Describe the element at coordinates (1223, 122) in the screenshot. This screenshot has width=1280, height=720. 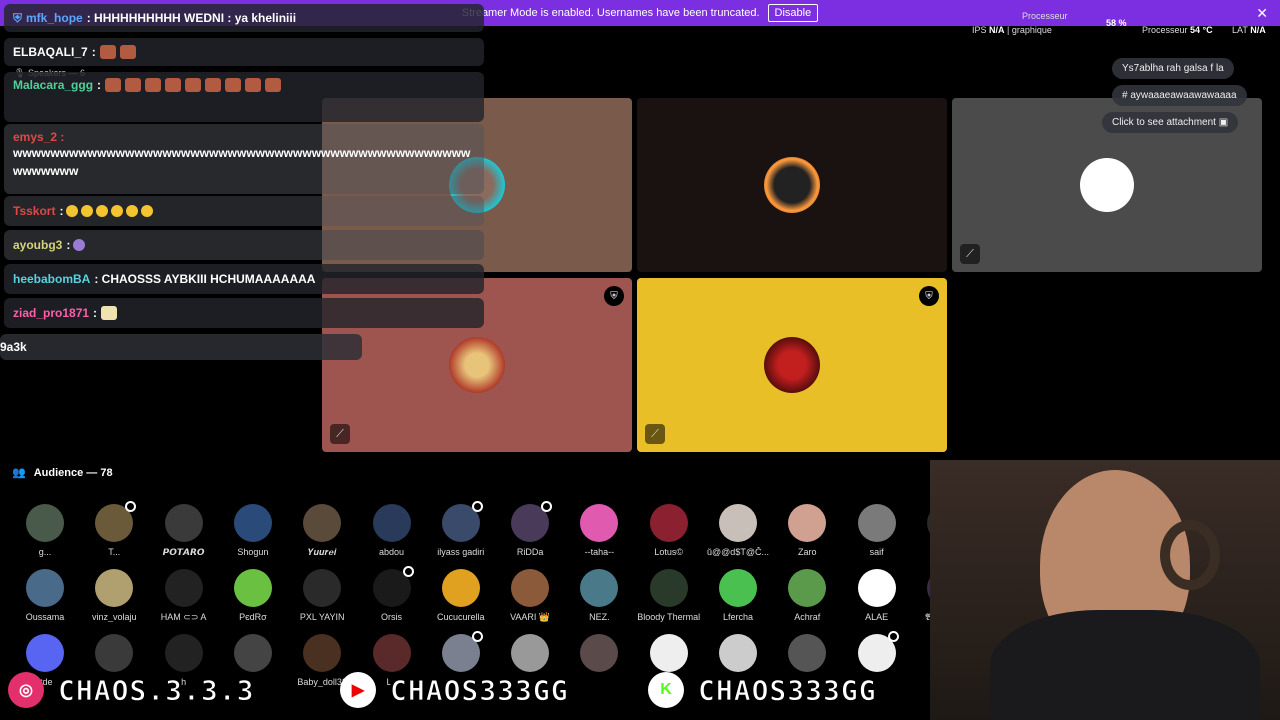
I see `image-icon: ▣` at that location.